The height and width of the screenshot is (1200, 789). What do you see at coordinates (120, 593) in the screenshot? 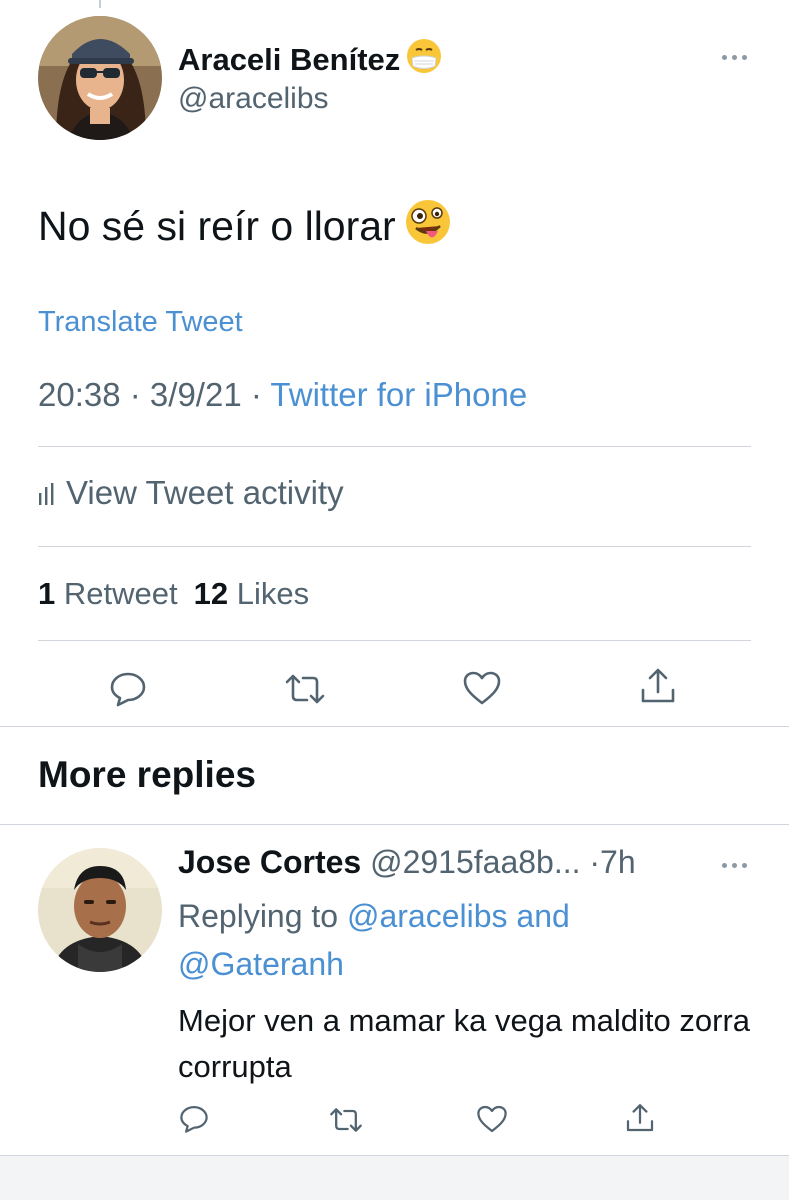
I see `retweet-label: Retweet` at bounding box center [120, 593].